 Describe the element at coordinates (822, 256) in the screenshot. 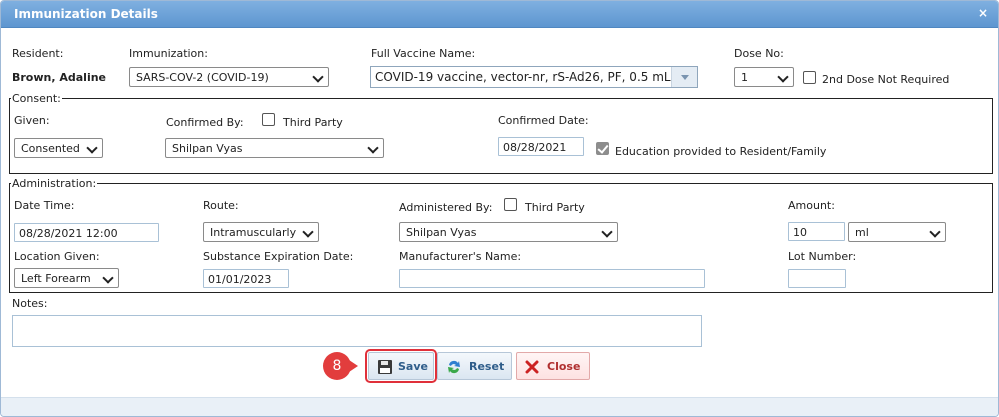

I see `lot-number-label: Lot Number:` at that location.